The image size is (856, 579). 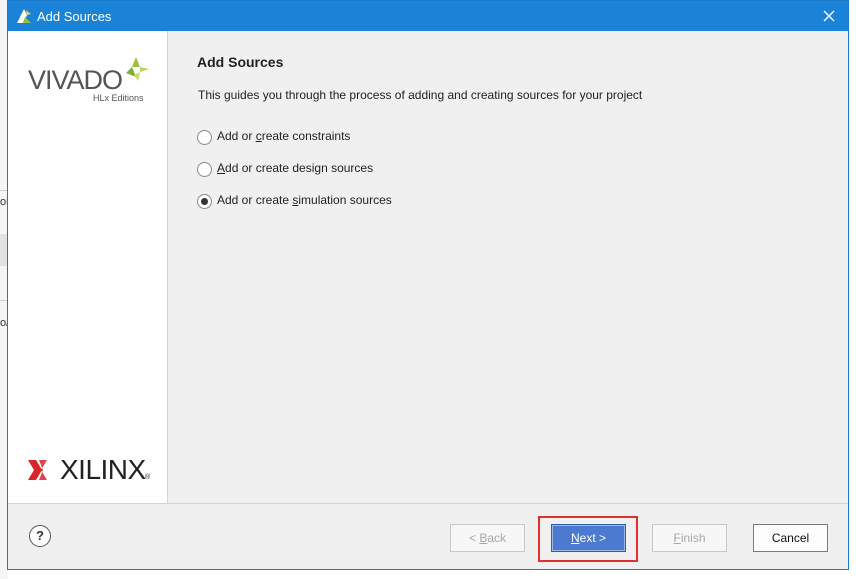 What do you see at coordinates (790, 538) in the screenshot?
I see `cancel-button: Cancel` at bounding box center [790, 538].